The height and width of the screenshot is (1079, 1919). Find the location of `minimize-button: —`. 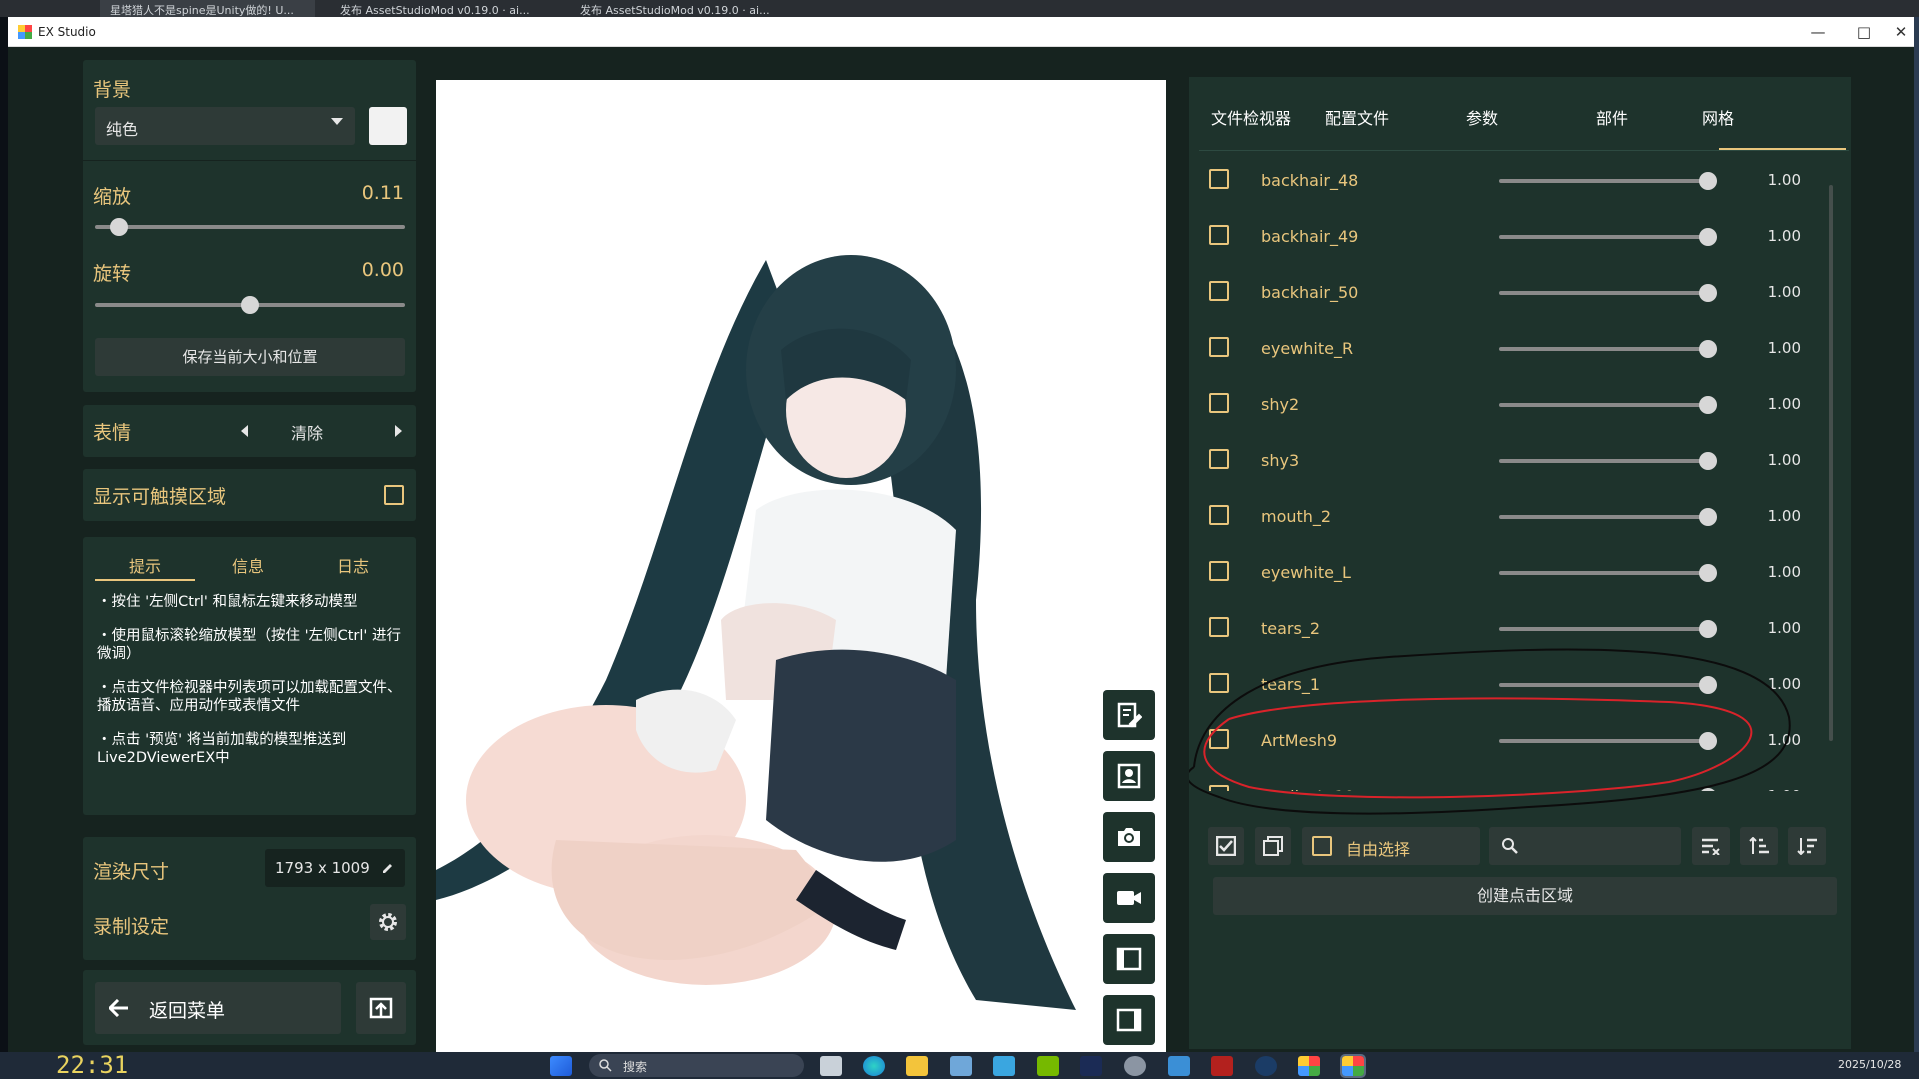

minimize-button: — is located at coordinates (1818, 32).